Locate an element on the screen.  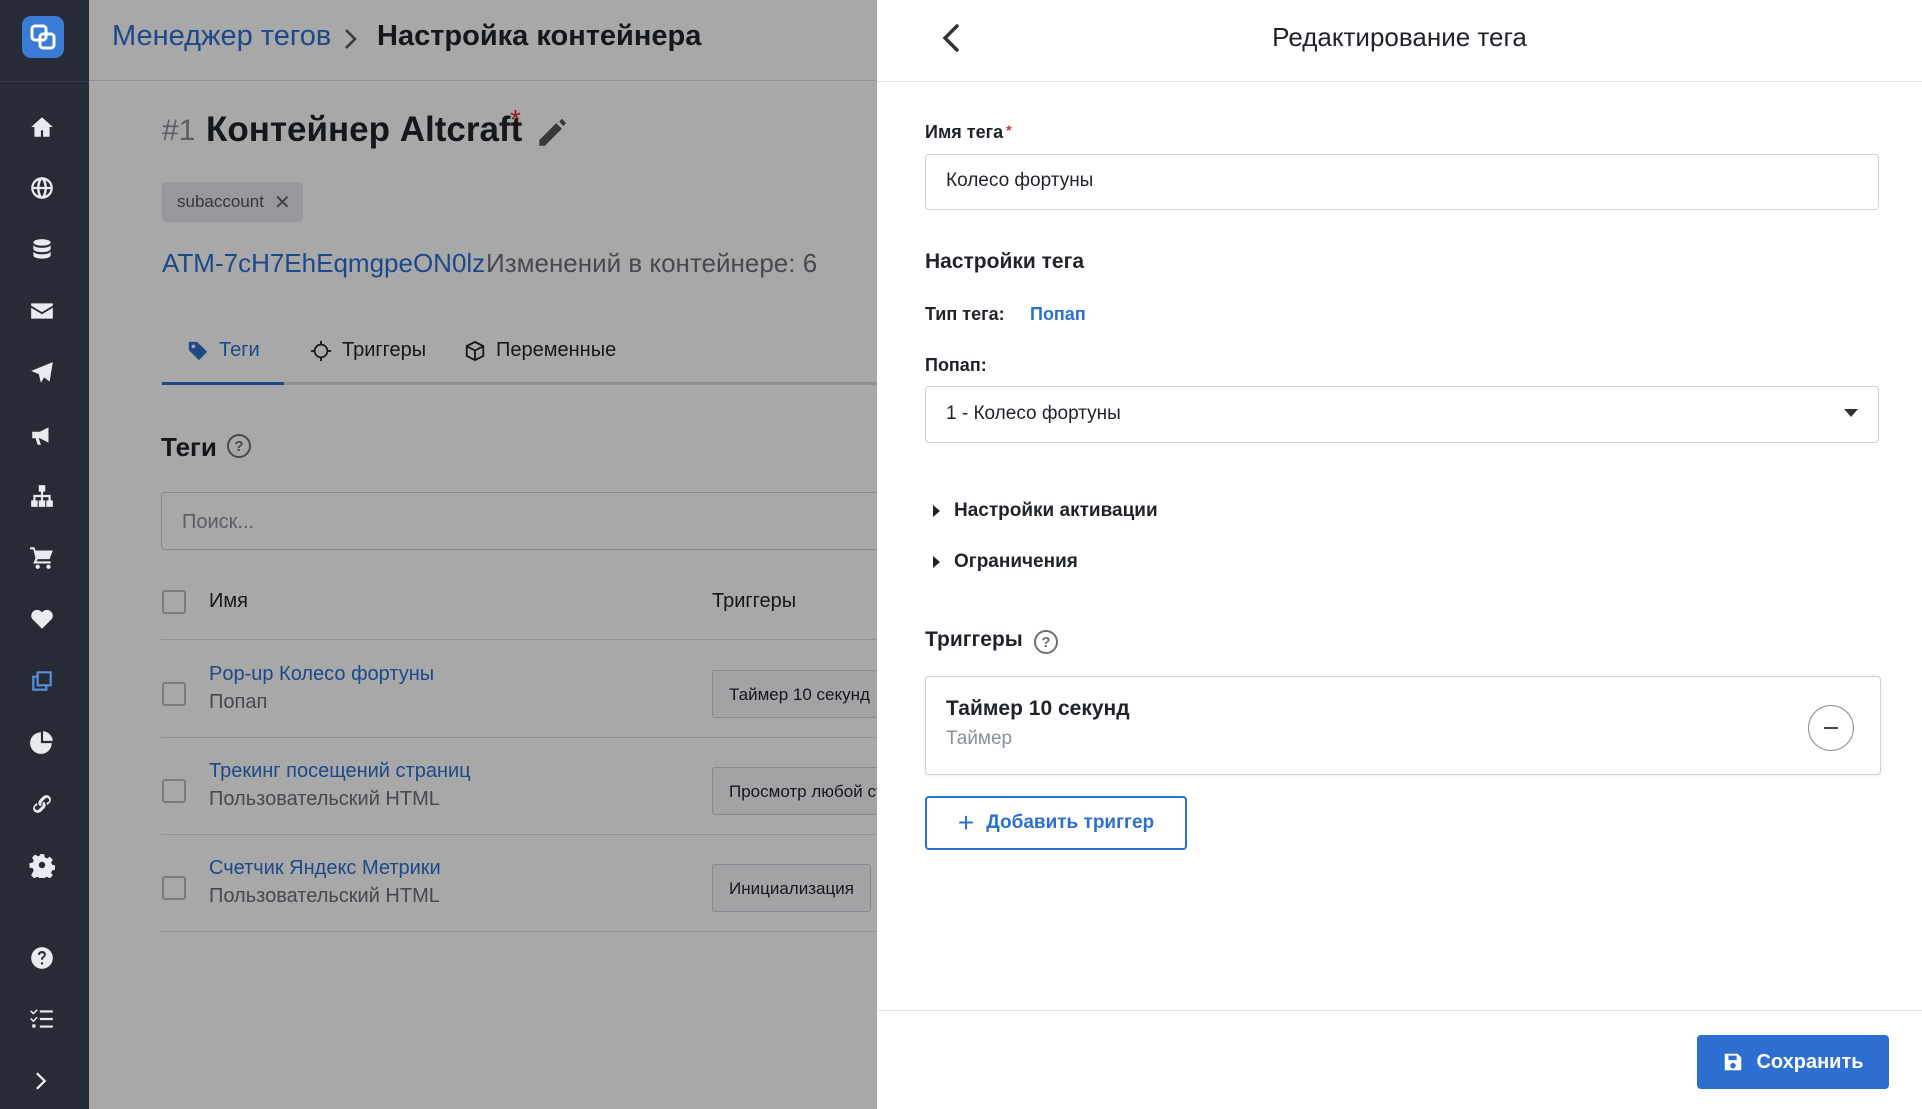
megaphone-icon is located at coordinates (42, 435).